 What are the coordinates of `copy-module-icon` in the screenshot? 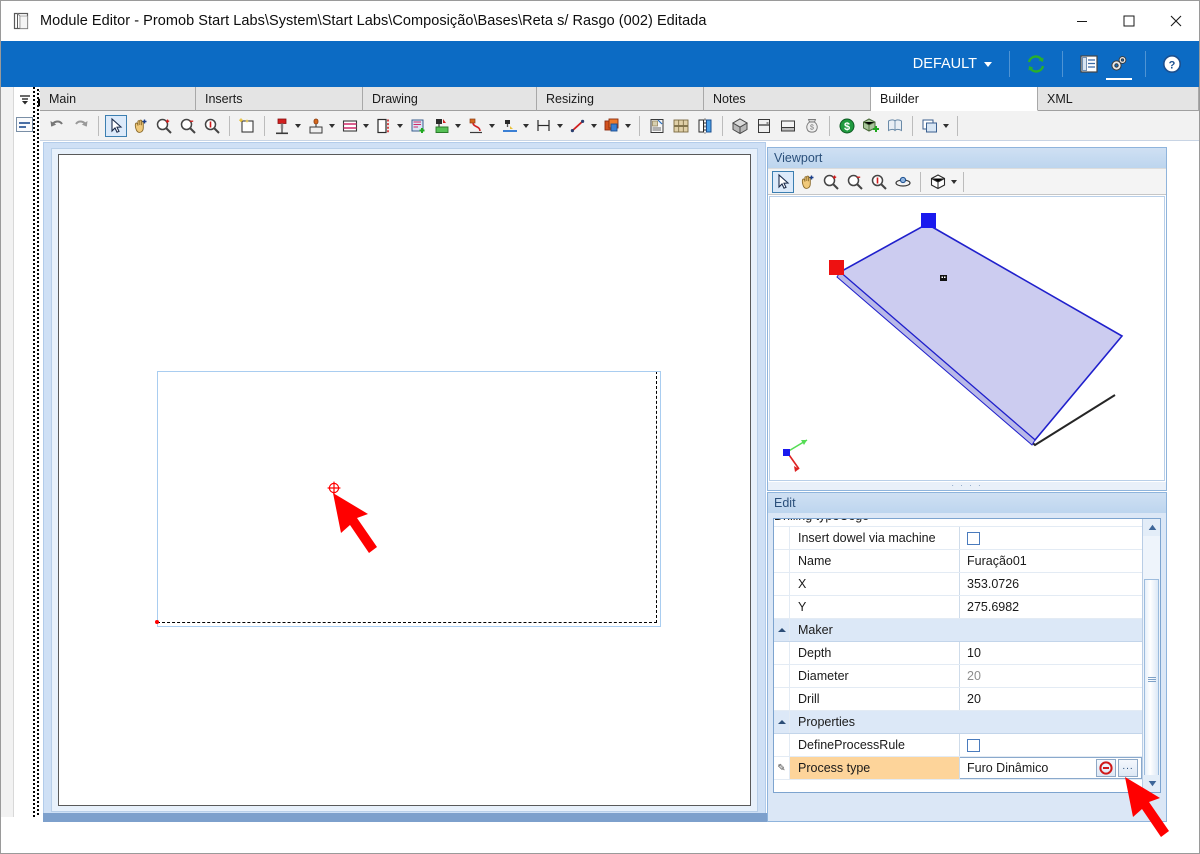 It's located at (871, 126).